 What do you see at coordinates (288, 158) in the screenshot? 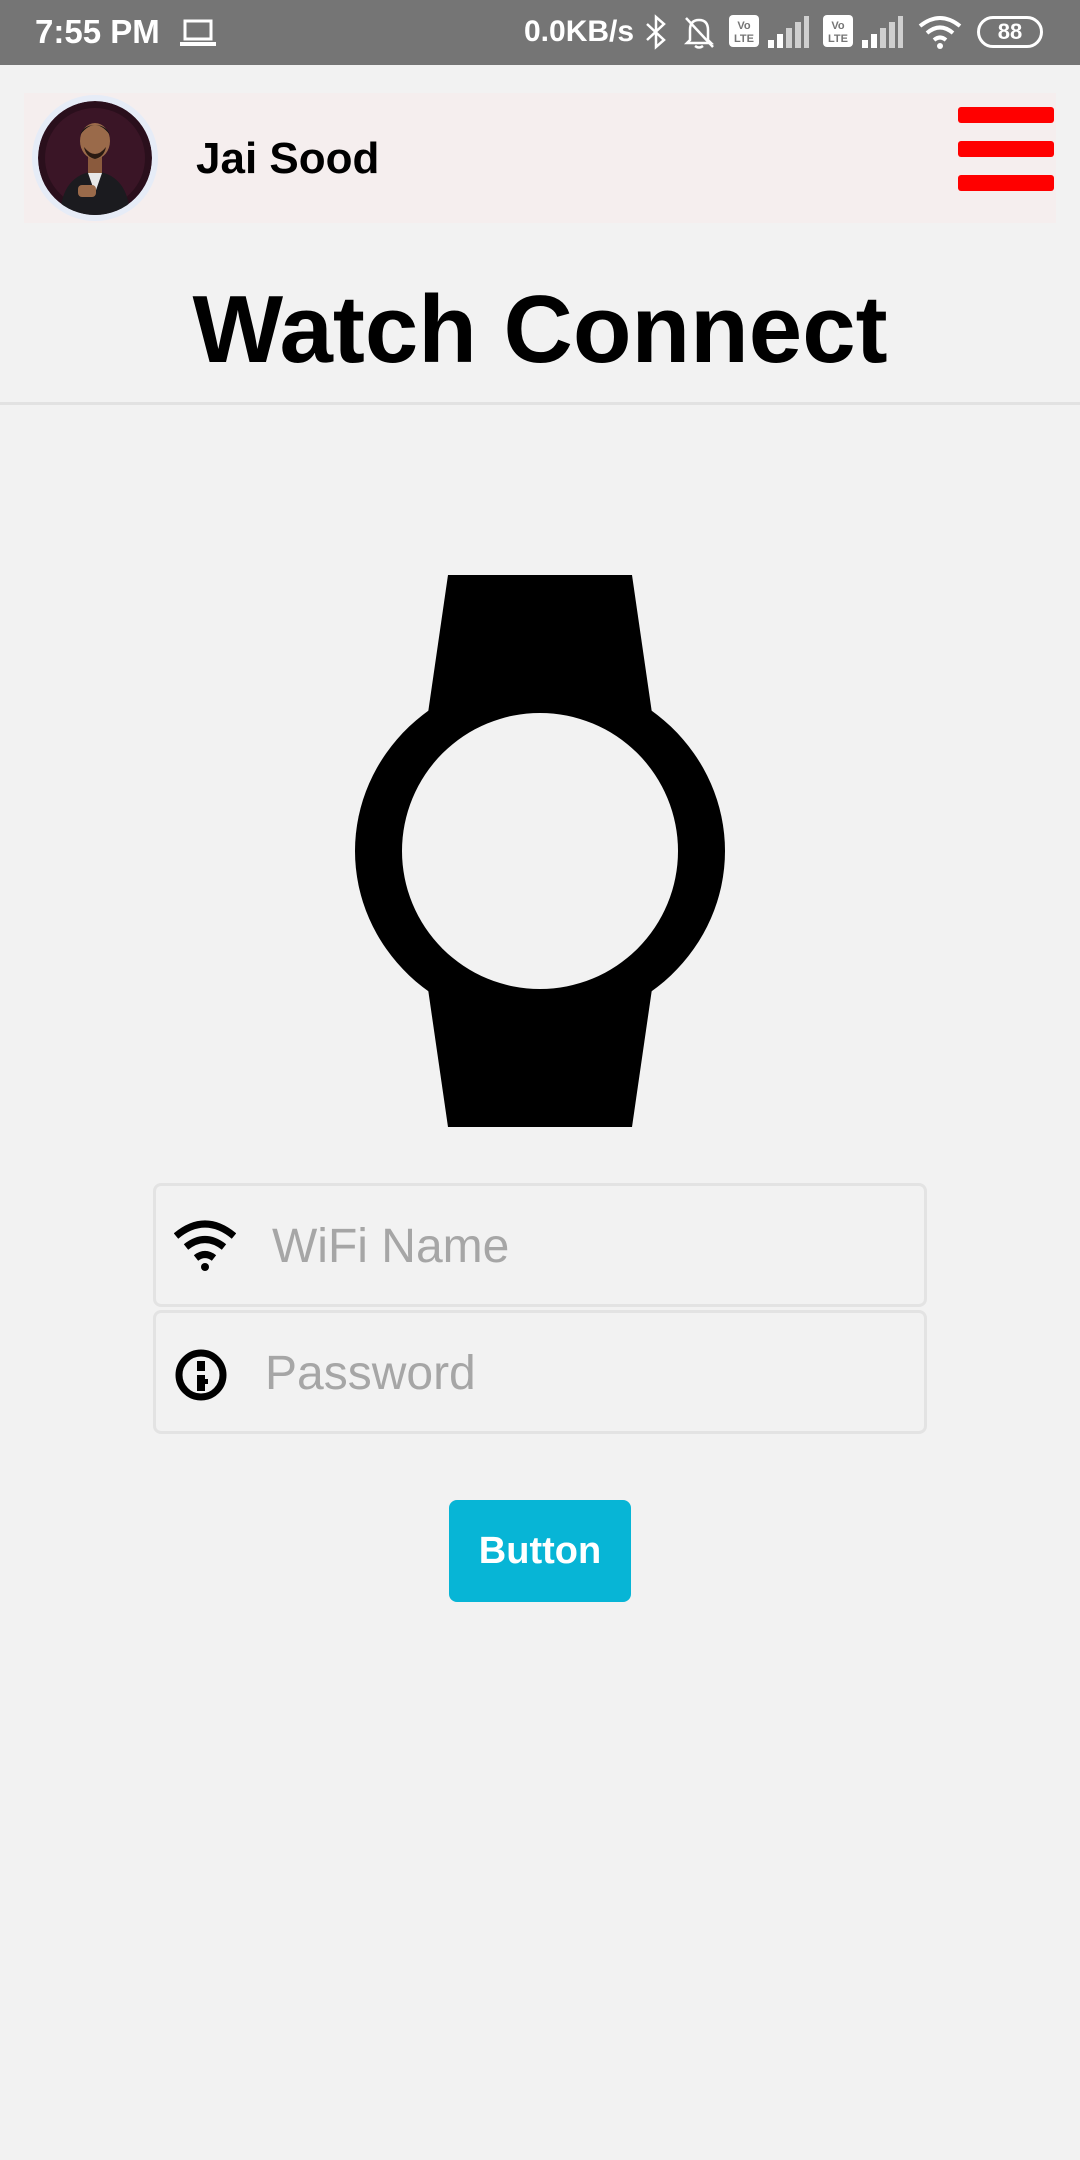
I see `user-name: Jai Sood` at bounding box center [288, 158].